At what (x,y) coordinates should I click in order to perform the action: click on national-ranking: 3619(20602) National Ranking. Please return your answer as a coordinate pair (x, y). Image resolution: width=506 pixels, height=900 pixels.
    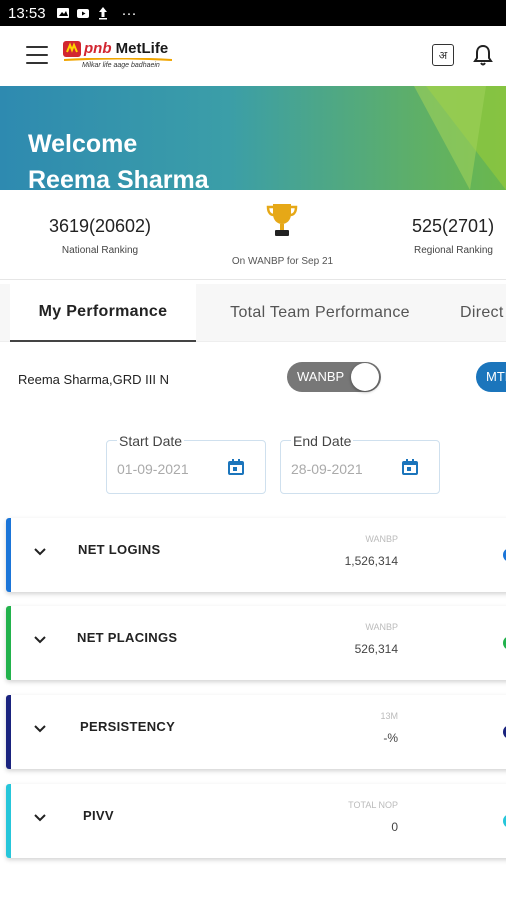
    Looking at the image, I should click on (100, 236).